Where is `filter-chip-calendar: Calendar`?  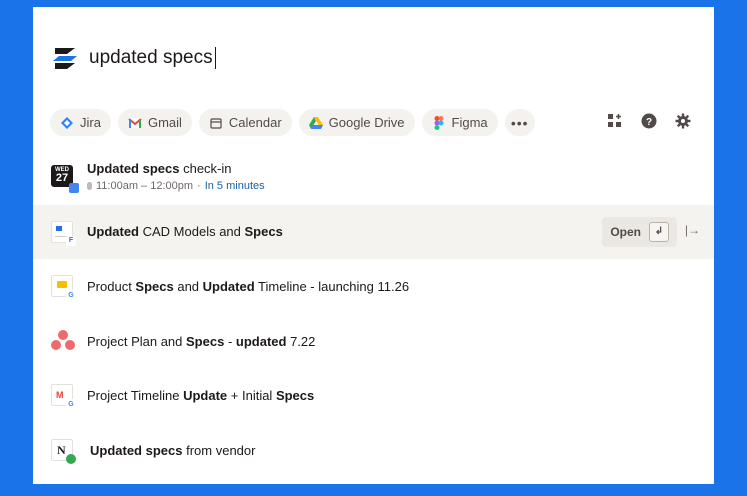 filter-chip-calendar: Calendar is located at coordinates (245, 122).